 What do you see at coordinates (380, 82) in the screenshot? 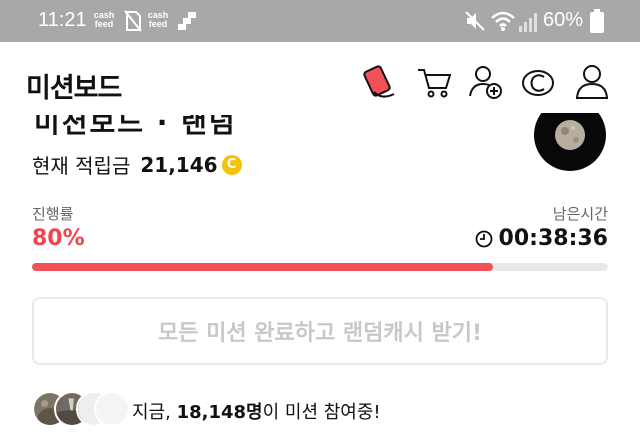
I see `sticker-icon` at bounding box center [380, 82].